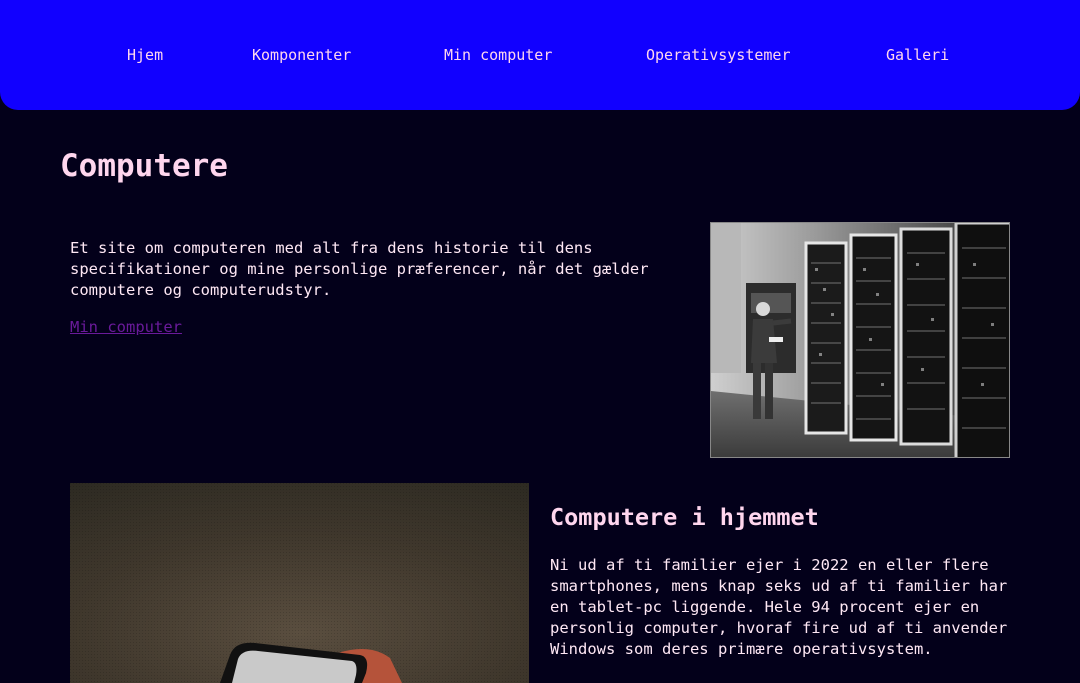 The height and width of the screenshot is (683, 1080). I want to click on nav-item-galleri: Galleri, so click(917, 55).